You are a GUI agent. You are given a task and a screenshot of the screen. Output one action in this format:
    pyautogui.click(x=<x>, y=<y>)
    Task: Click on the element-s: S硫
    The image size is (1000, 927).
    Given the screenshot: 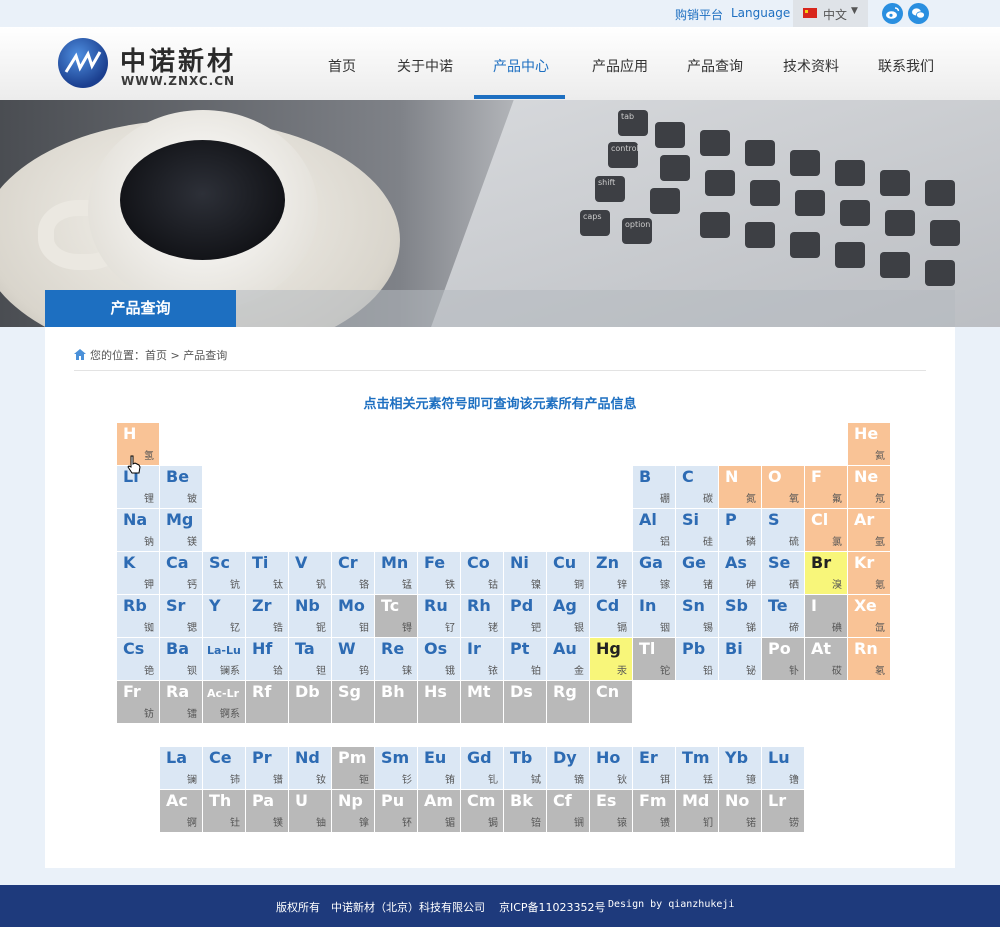 What is the action you would take?
    pyautogui.click(x=783, y=530)
    